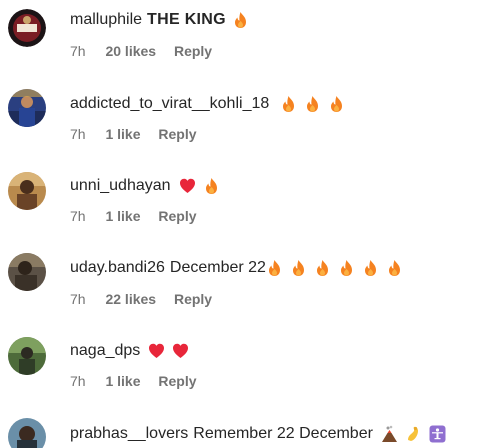 The image size is (478, 448). I want to click on comment-username: unni_udhayan, so click(120, 186).